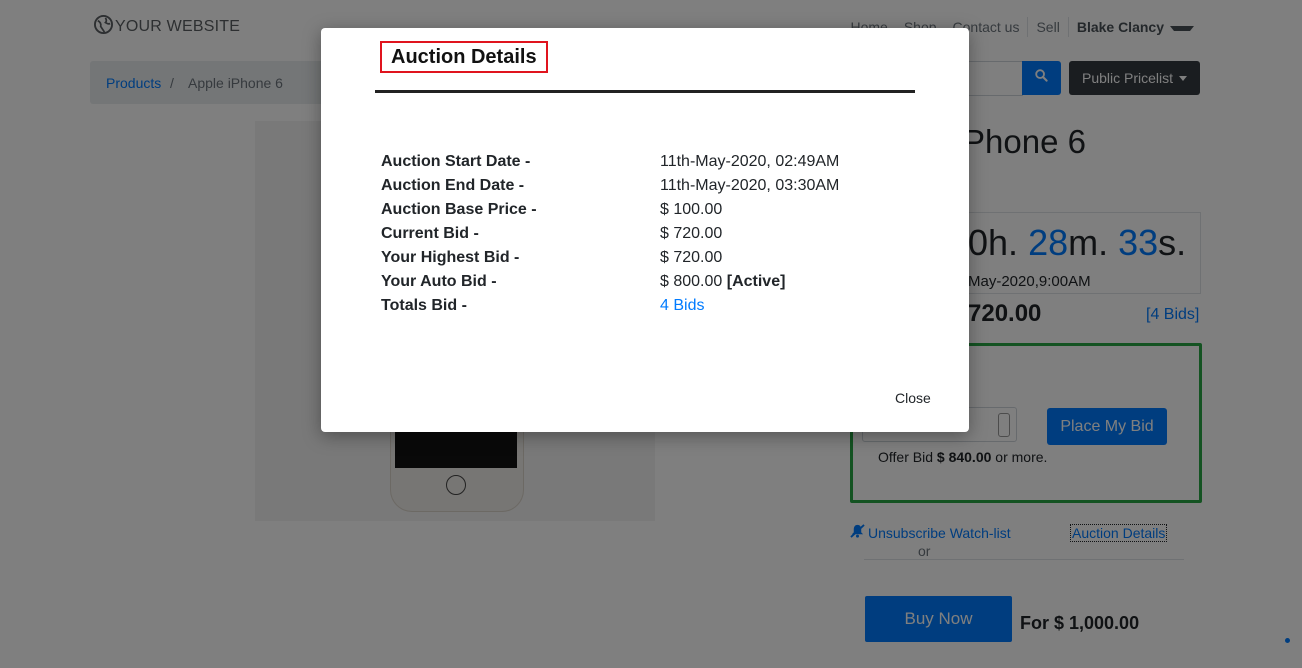 This screenshot has height=668, width=1302. What do you see at coordinates (750, 161) in the screenshot?
I see `detail-value: 11th-May-2020, 02:49AM` at bounding box center [750, 161].